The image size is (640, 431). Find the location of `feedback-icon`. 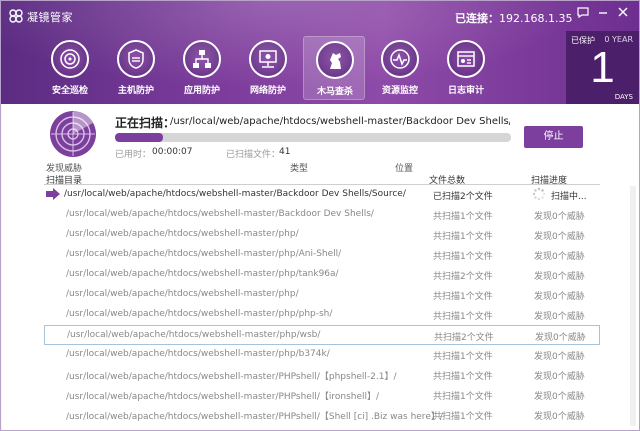

feedback-icon is located at coordinates (583, 14).